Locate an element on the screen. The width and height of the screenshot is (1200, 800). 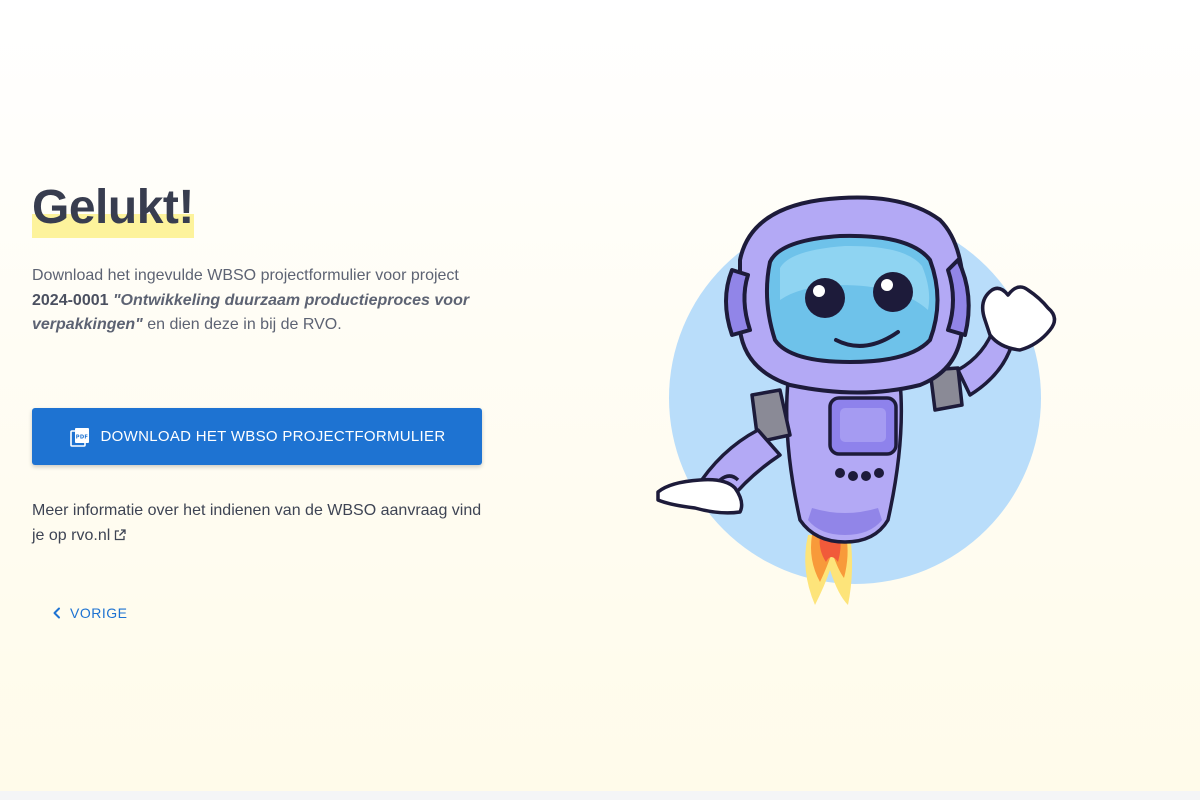
intro-text-after: en dien deze in bij de RVO. is located at coordinates (242, 324).